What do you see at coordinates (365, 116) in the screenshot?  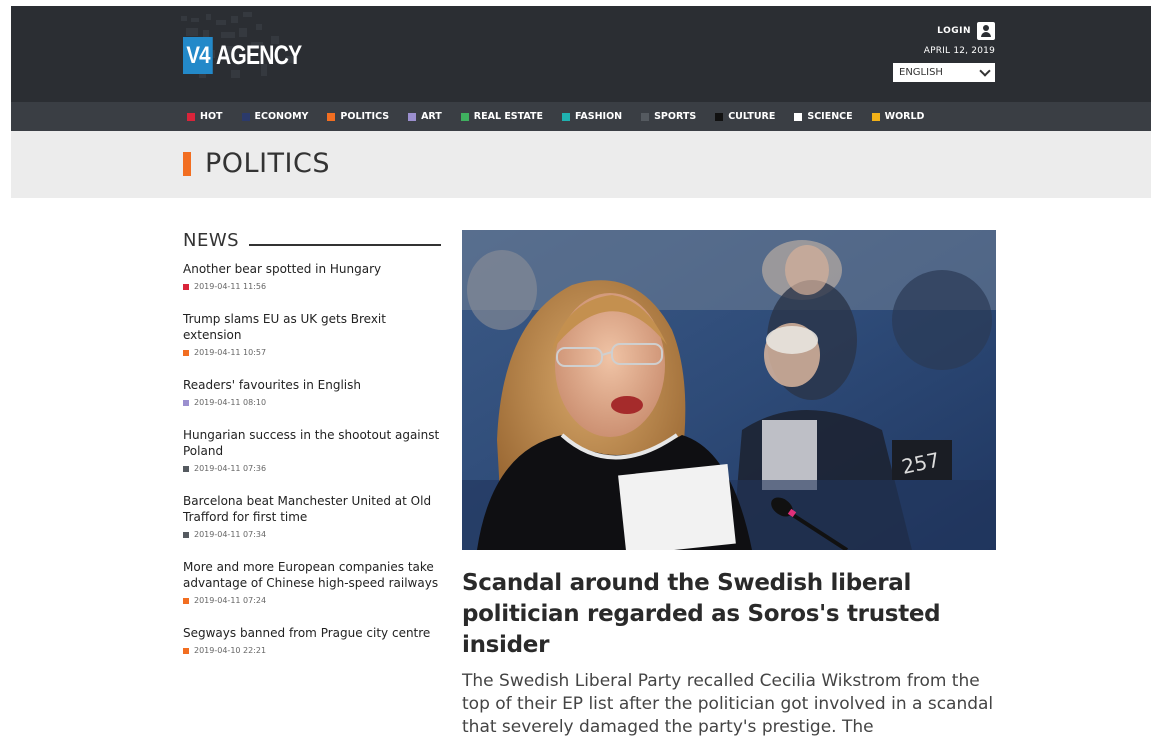 I see `nav-item-label: POLITICS` at bounding box center [365, 116].